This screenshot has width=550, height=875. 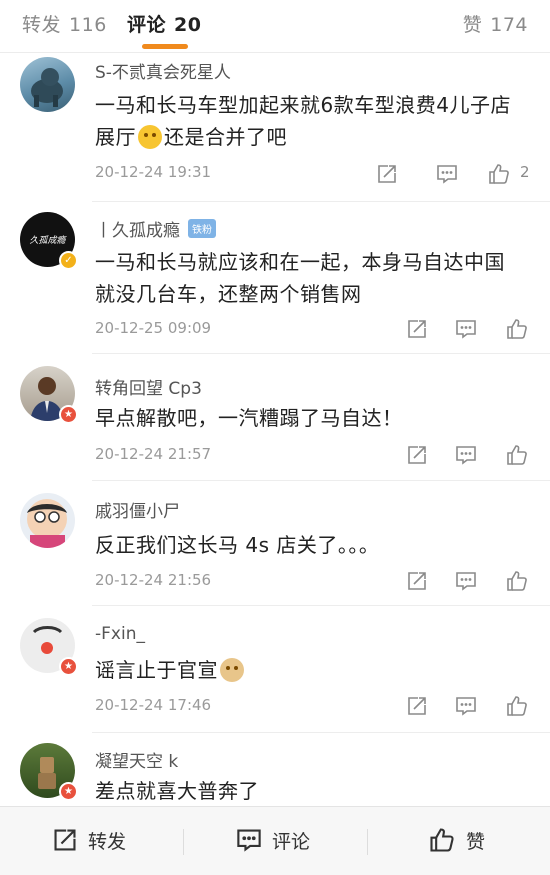 What do you see at coordinates (42, 25) in the screenshot?
I see `tab-repost-label: 转发` at bounding box center [42, 25].